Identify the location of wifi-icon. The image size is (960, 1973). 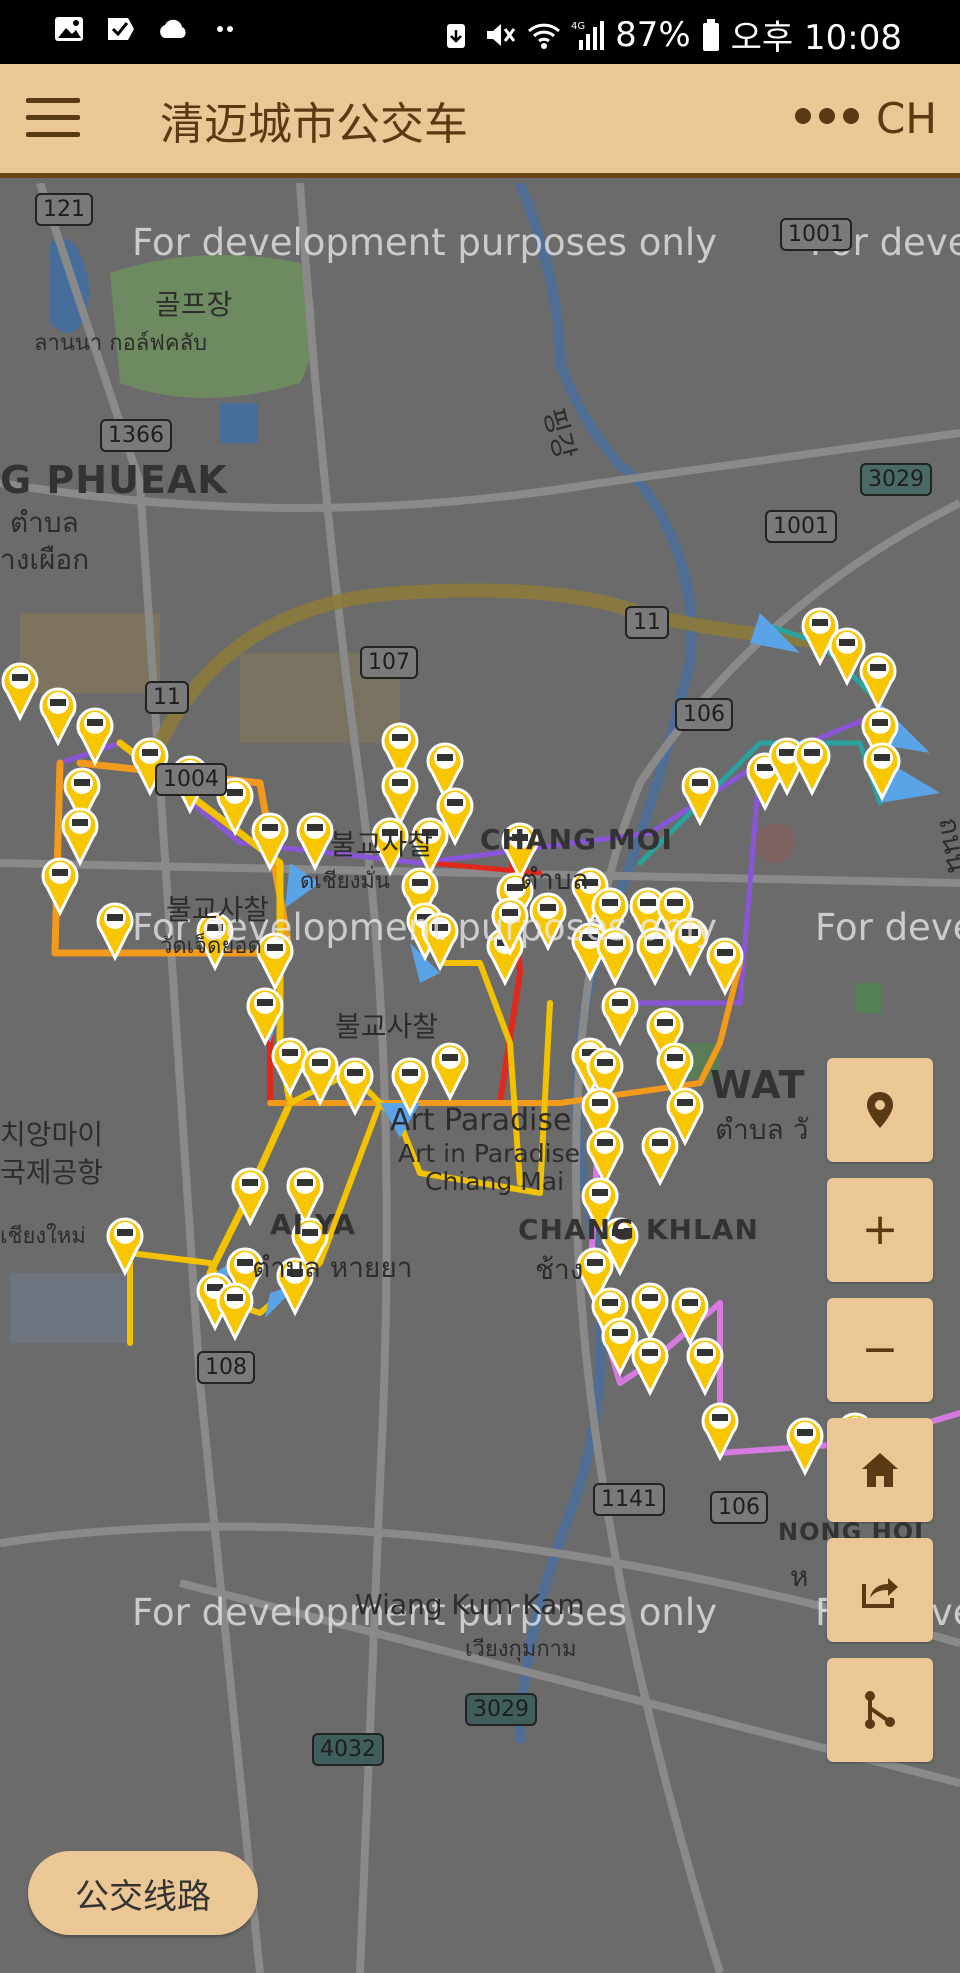
(544, 35).